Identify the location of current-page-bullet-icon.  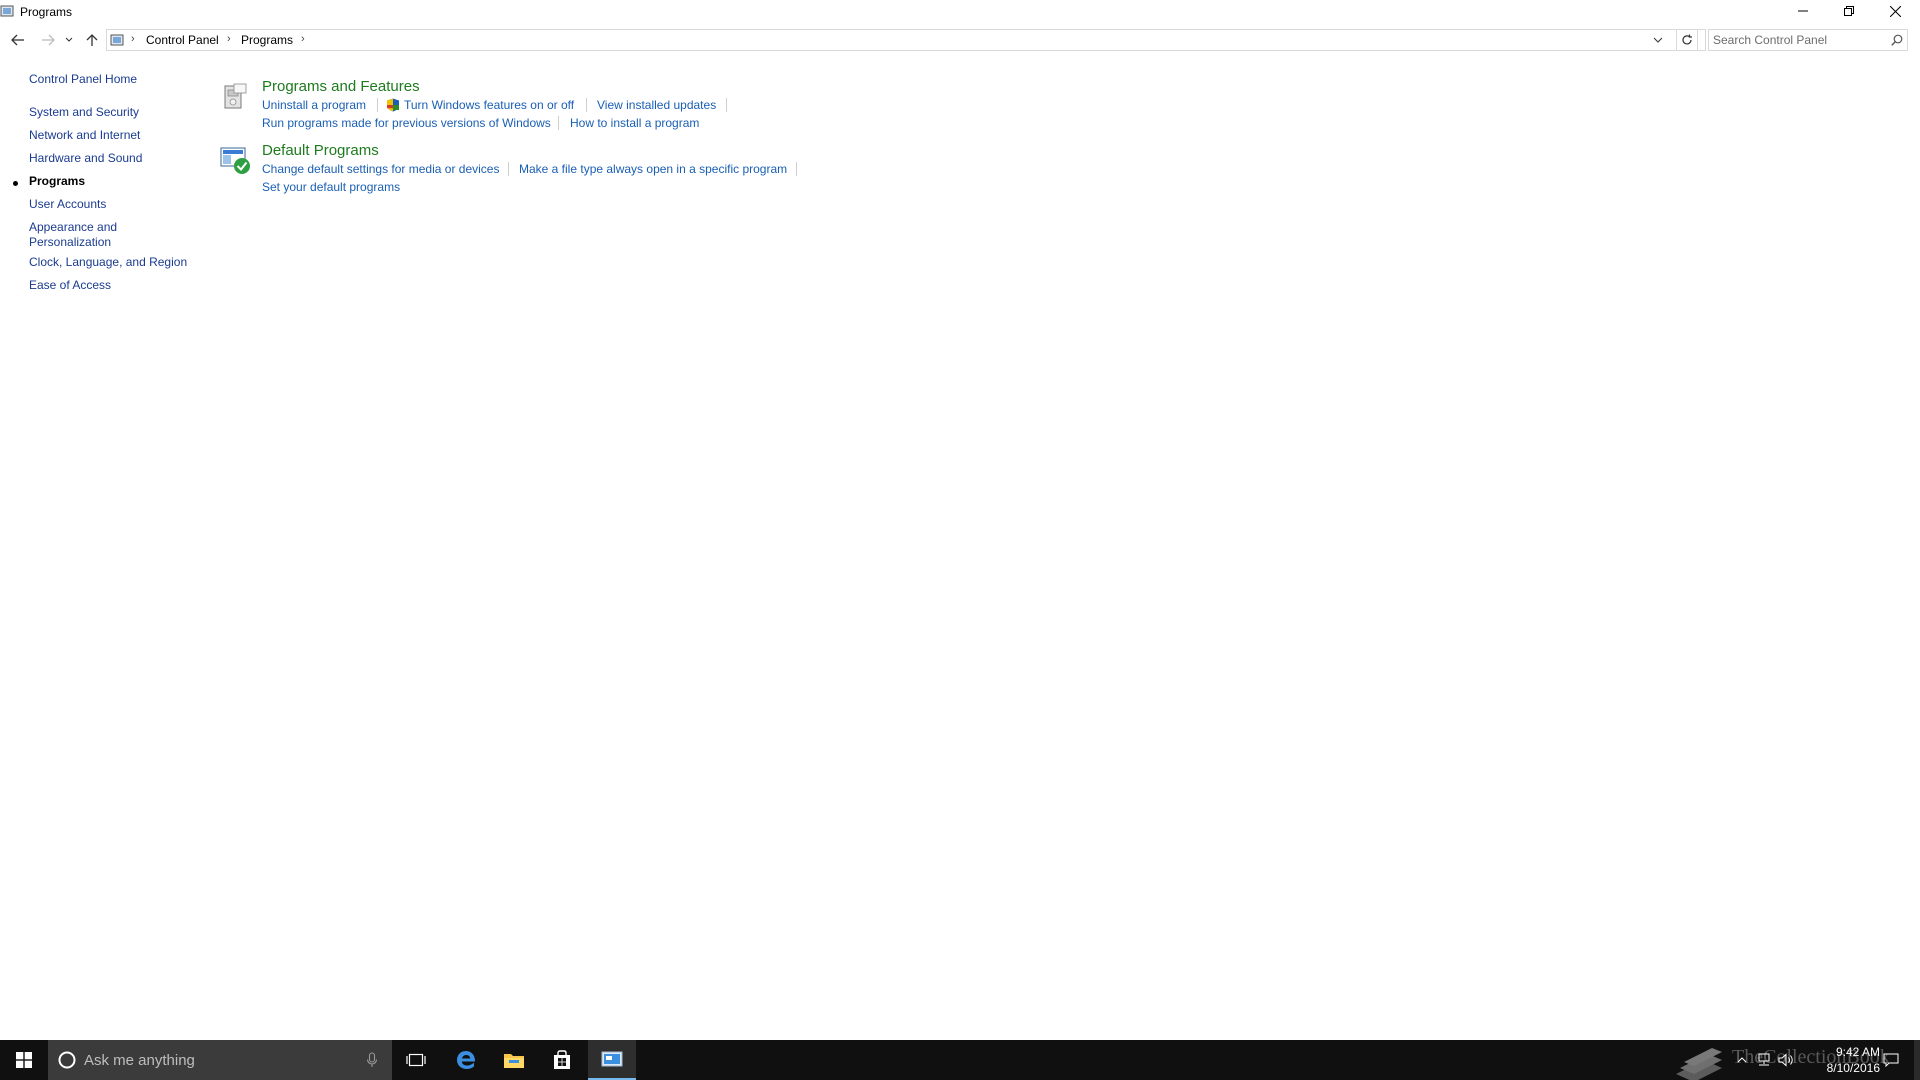
(15, 183).